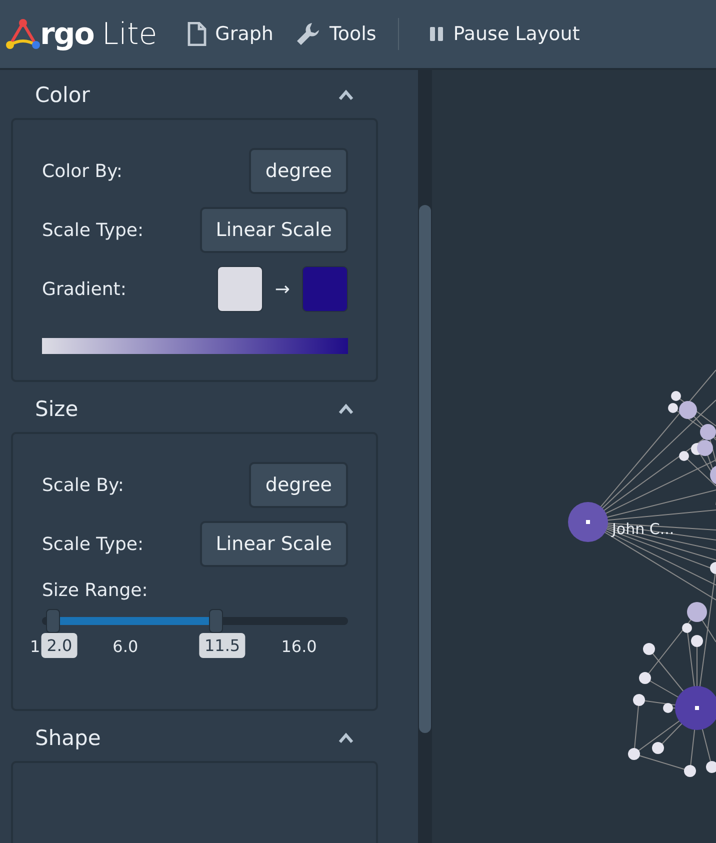 The height and width of the screenshot is (843, 716). I want to click on wrench-icon, so click(308, 34).